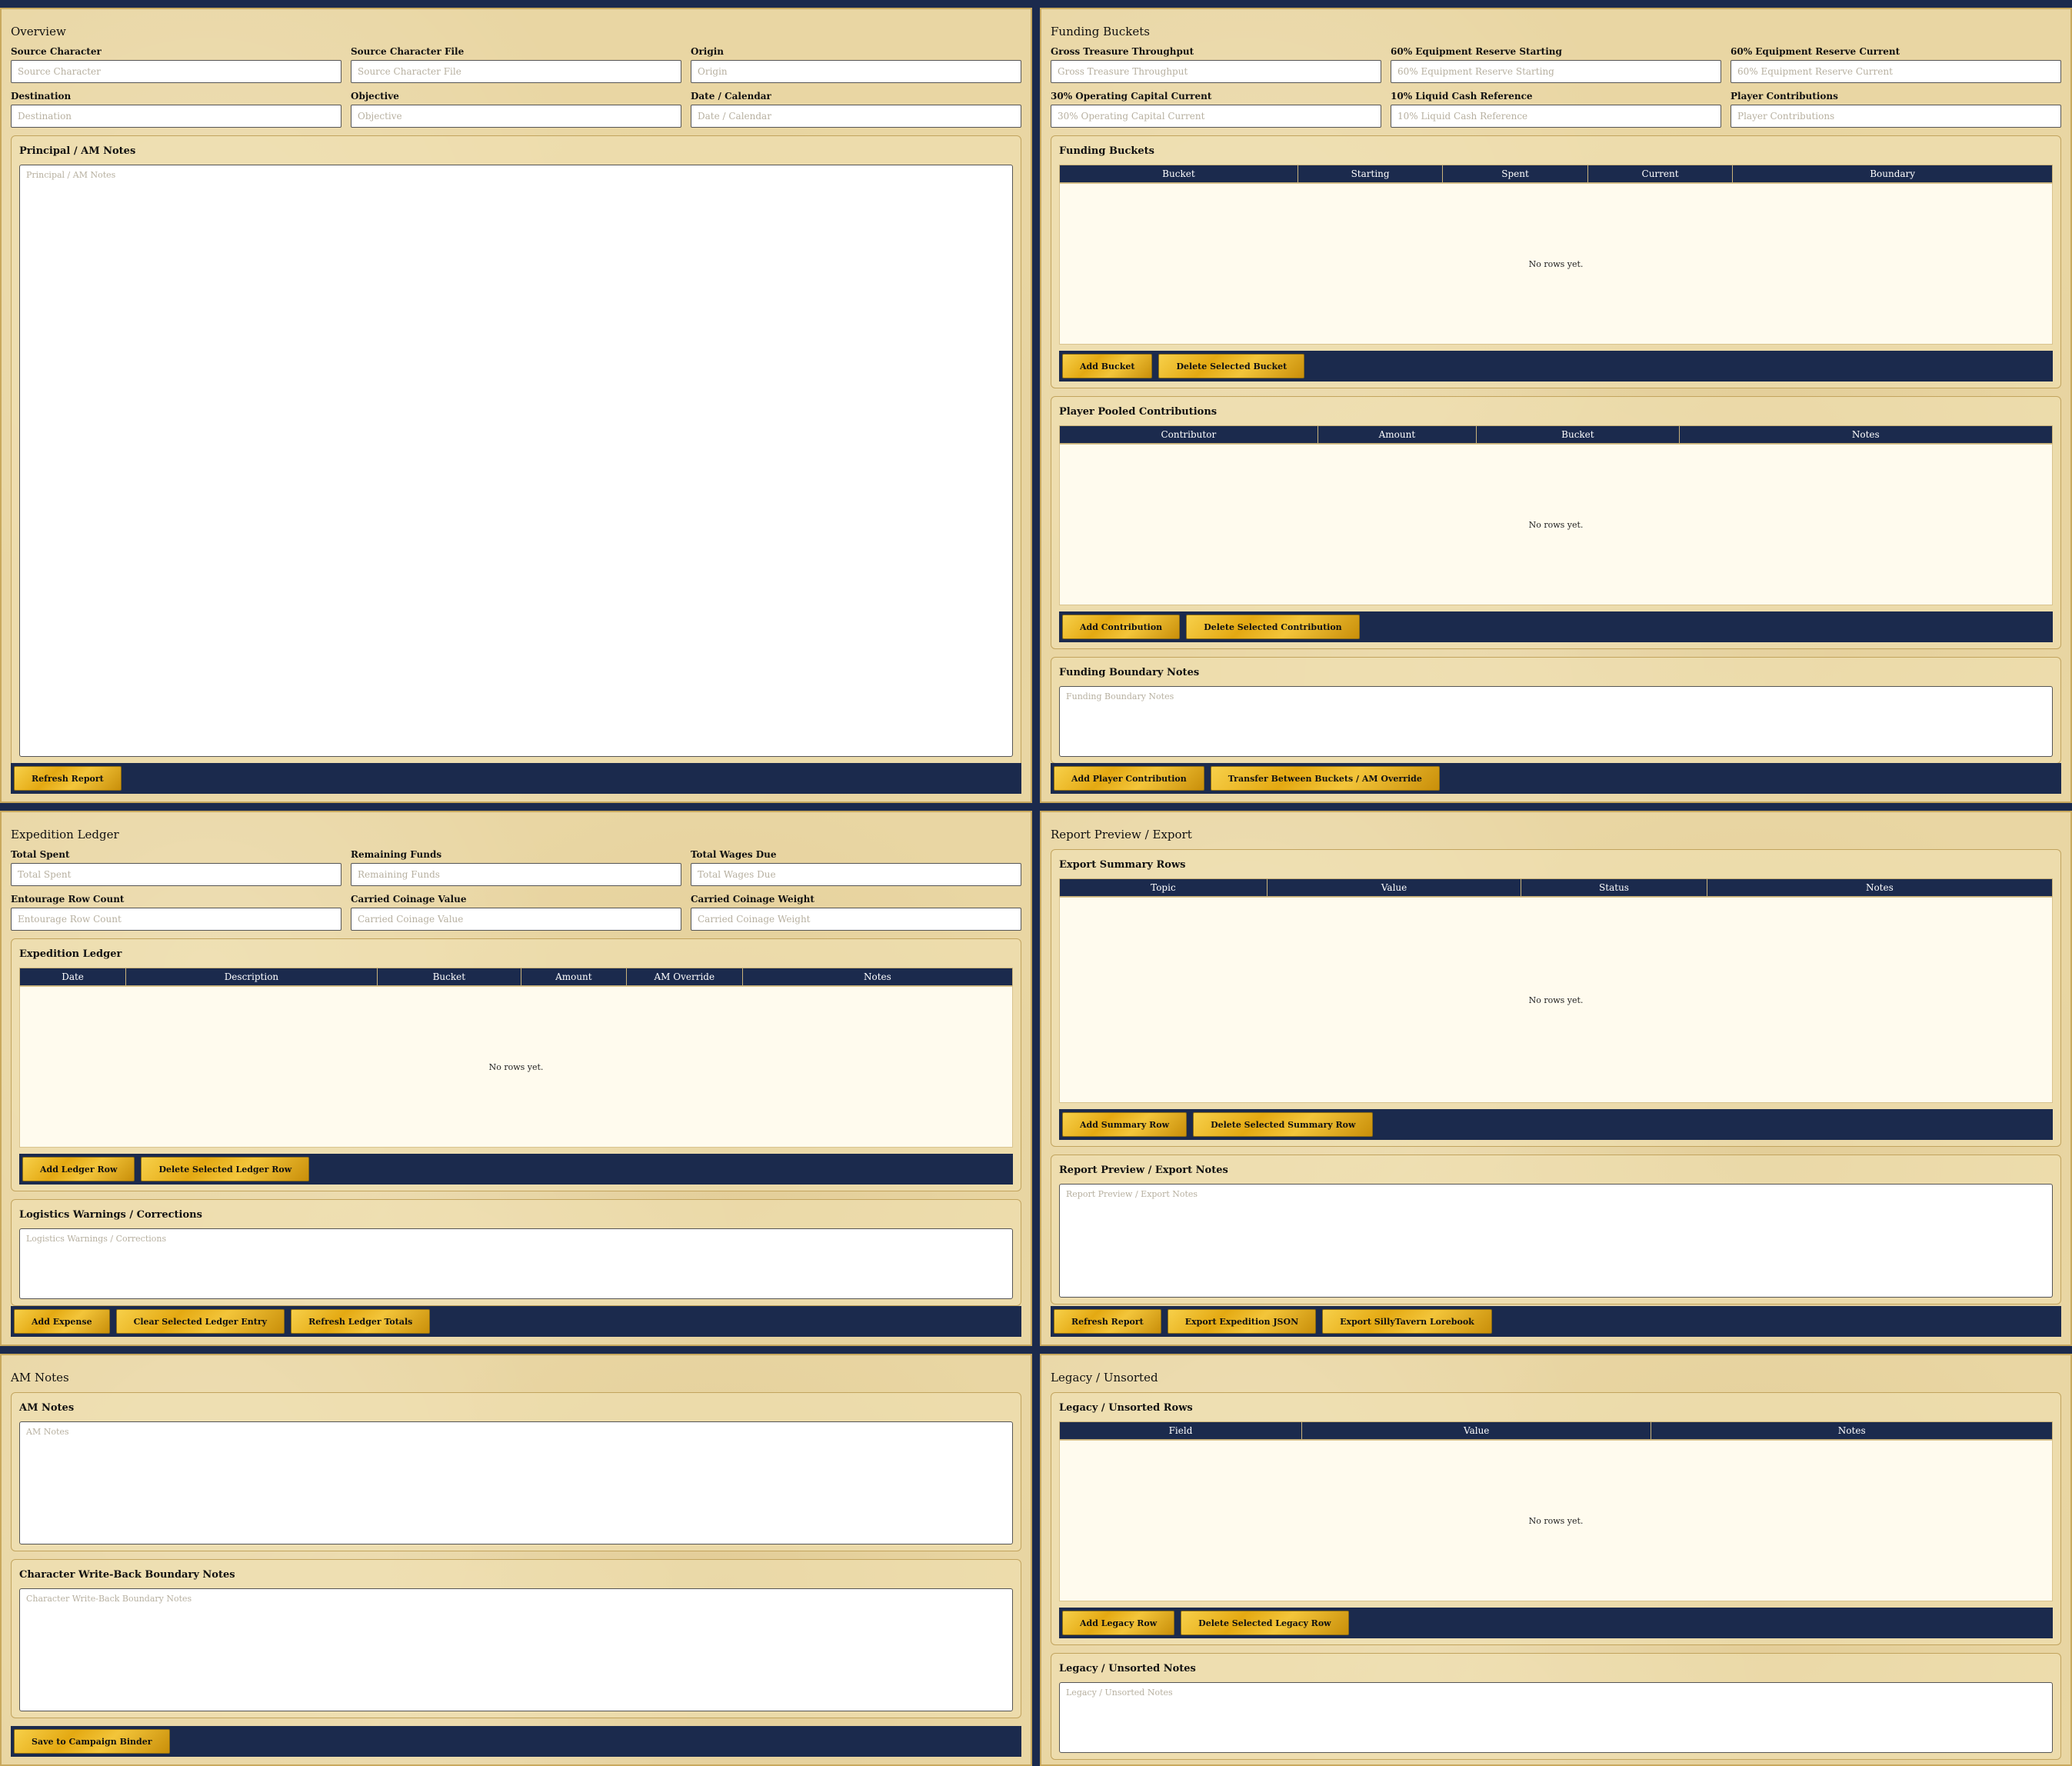  Describe the element at coordinates (1188, 434) in the screenshot. I see `column-header: Contributor` at that location.